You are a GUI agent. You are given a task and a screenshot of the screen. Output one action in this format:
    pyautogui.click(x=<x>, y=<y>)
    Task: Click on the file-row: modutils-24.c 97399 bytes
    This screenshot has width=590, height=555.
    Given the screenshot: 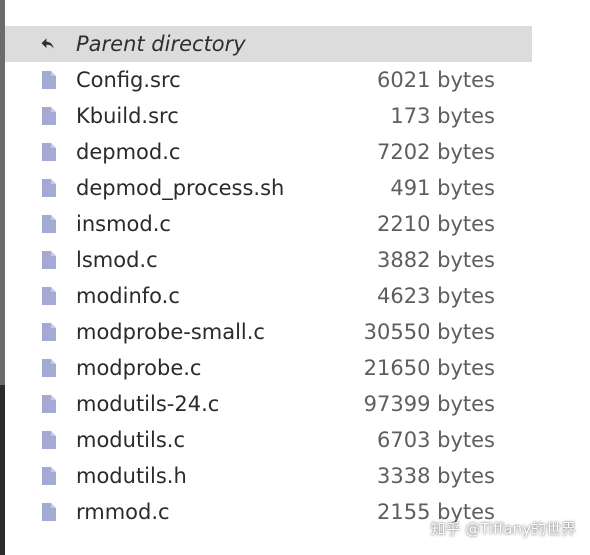 What is the action you would take?
    pyautogui.click(x=268, y=404)
    